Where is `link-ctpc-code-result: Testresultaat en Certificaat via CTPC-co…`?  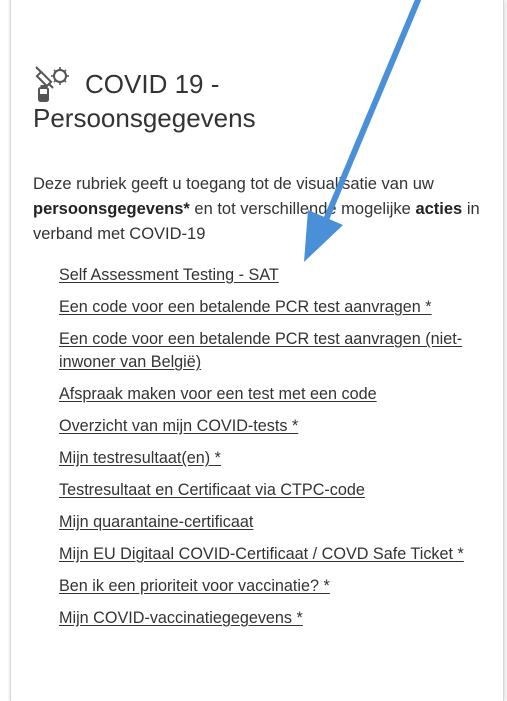 link-ctpc-code-result: Testresultaat en Certificaat via CTPC-co… is located at coordinates (212, 490).